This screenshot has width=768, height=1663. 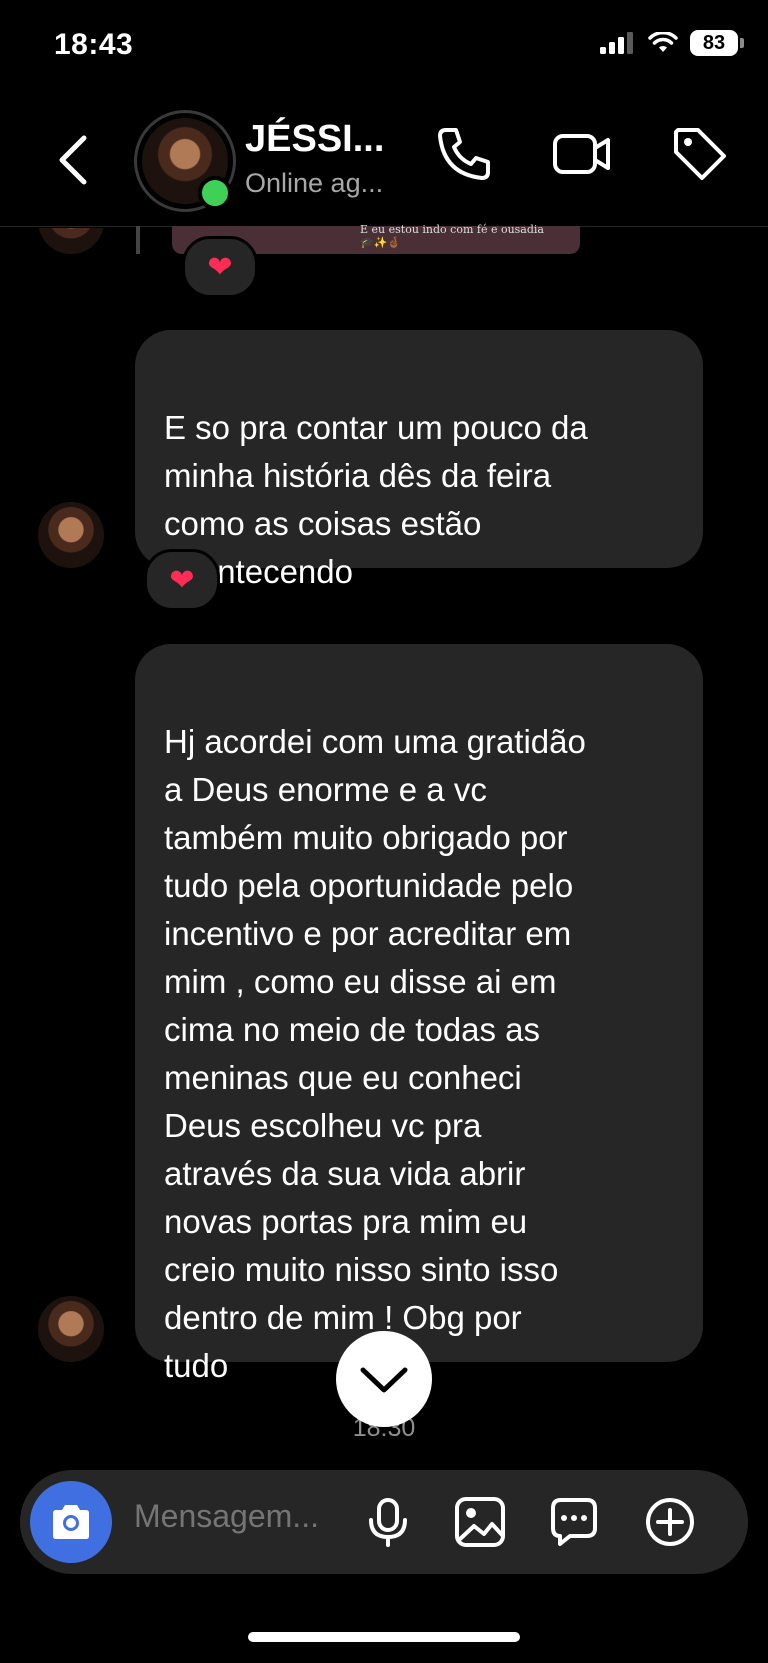 What do you see at coordinates (94, 44) in the screenshot?
I see `status-time: 18:43` at bounding box center [94, 44].